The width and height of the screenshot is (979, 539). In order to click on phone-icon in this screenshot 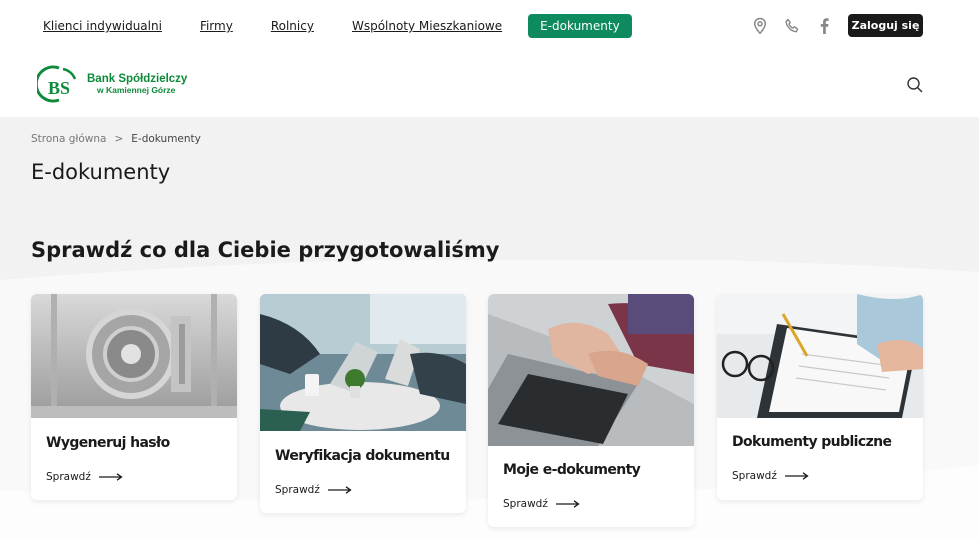, I will do `click(792, 26)`.